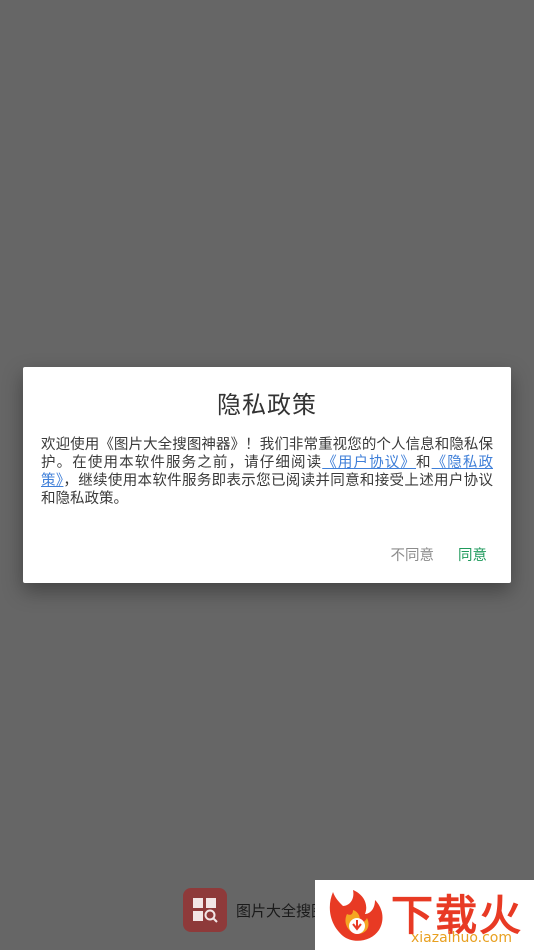  Describe the element at coordinates (281, 911) in the screenshot. I see `app-name: 图片大全搜图` at that location.